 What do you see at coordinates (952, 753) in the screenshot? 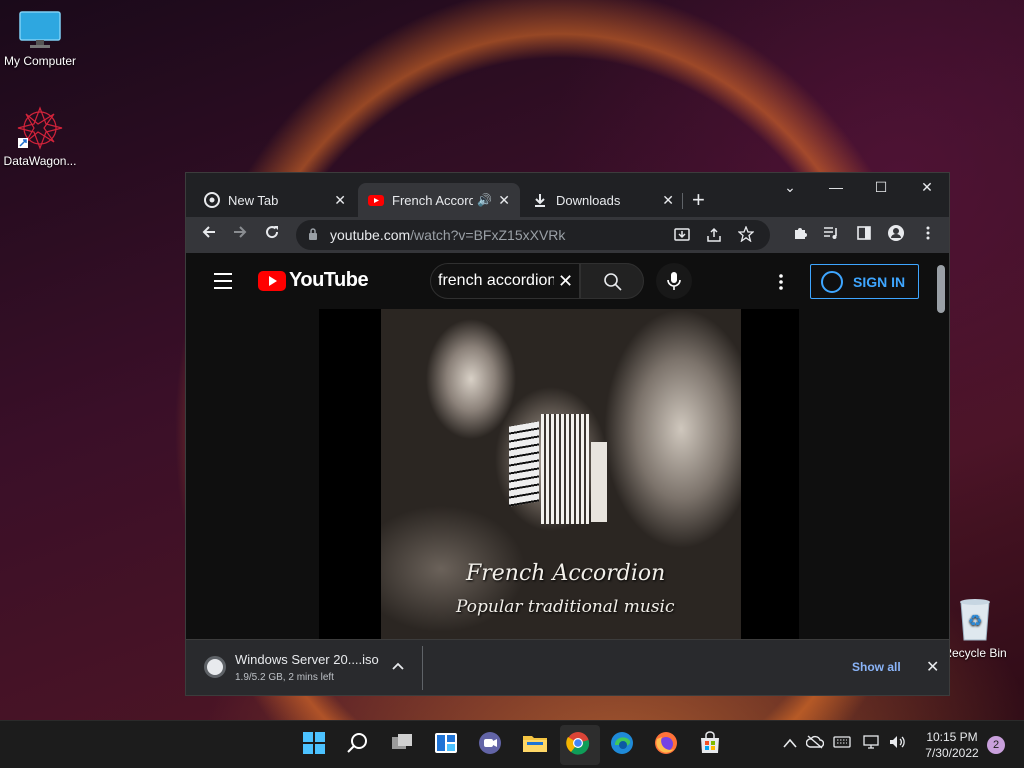
I see `clock-date: 7/30/2022` at bounding box center [952, 753].